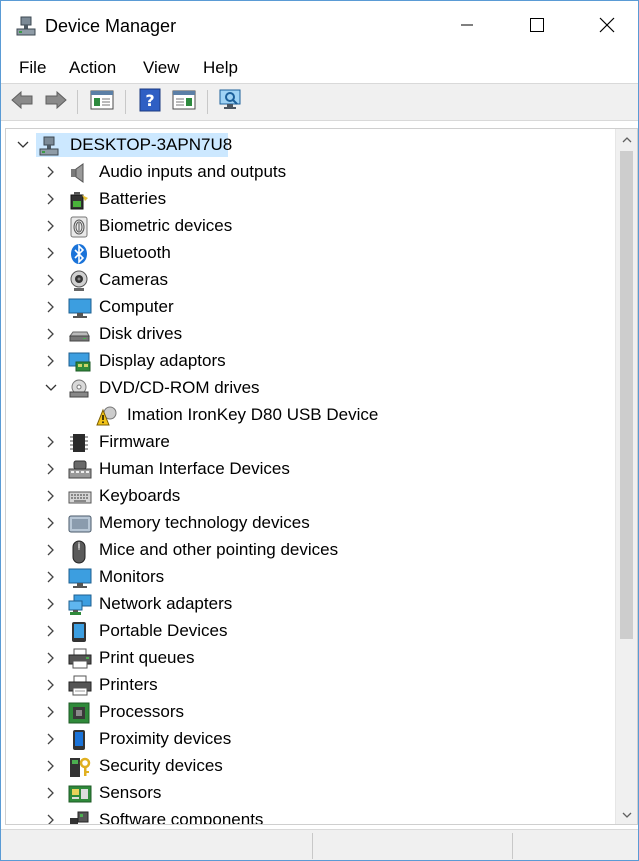 This screenshot has width=639, height=861. What do you see at coordinates (79, 713) in the screenshot?
I see `processor-icon` at bounding box center [79, 713].